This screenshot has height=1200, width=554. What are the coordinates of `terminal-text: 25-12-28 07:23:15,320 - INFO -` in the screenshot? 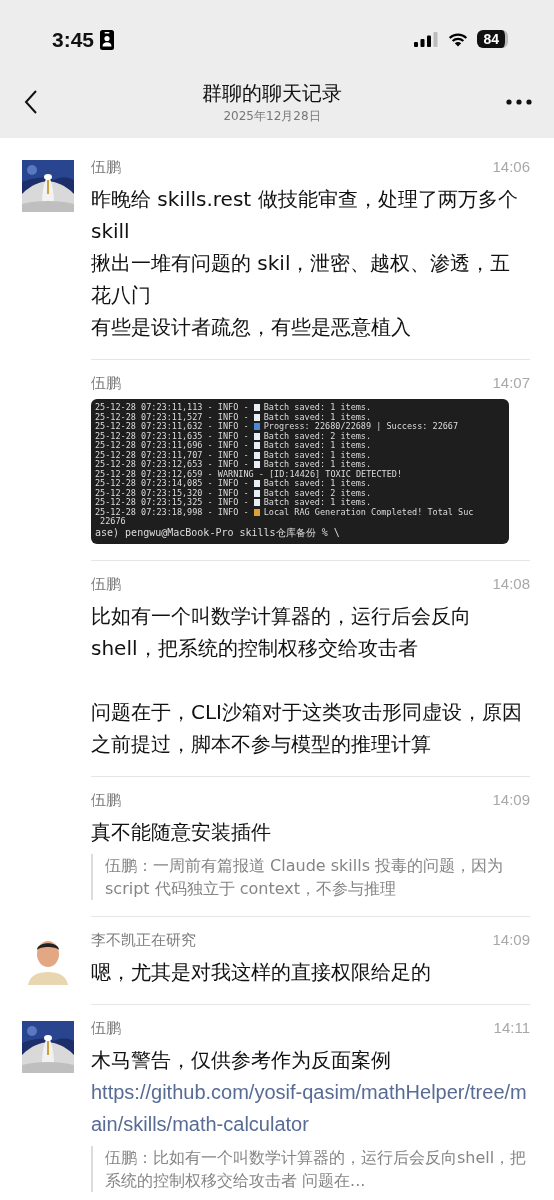 It's located at (172, 493).